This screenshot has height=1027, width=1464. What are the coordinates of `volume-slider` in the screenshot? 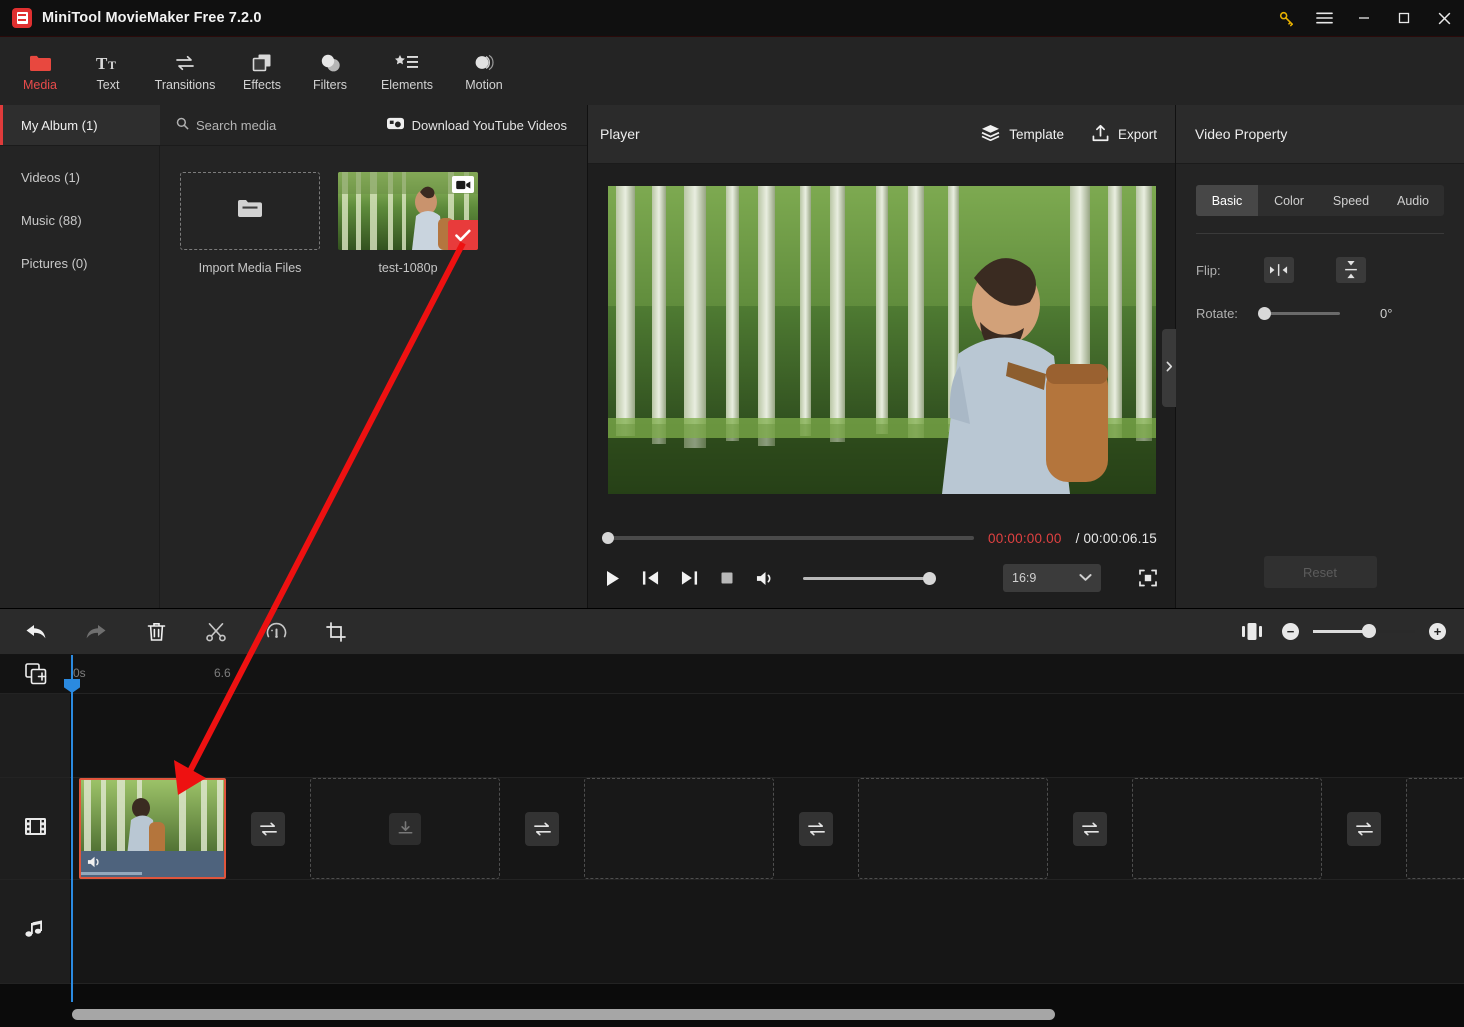 It's located at (869, 578).